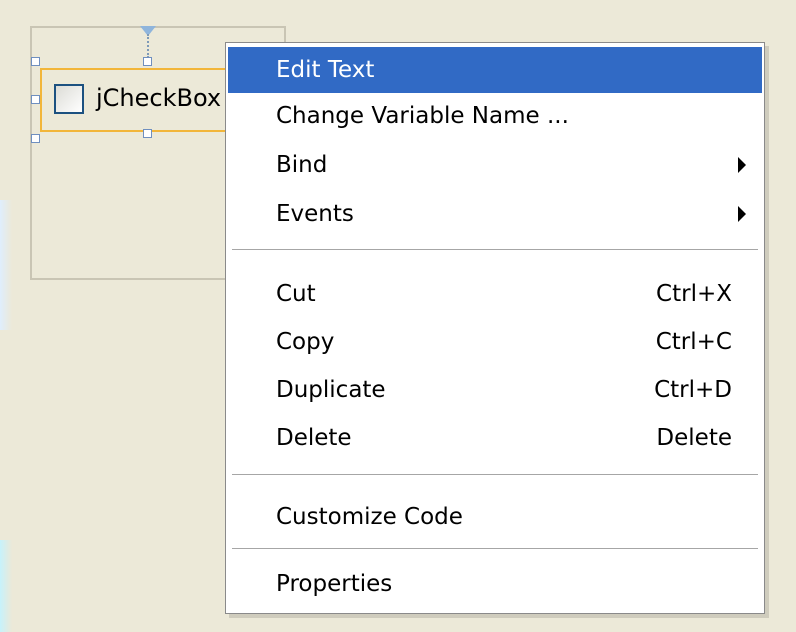  Describe the element at coordinates (302, 165) in the screenshot. I see `menu-item-label: Bind` at that location.